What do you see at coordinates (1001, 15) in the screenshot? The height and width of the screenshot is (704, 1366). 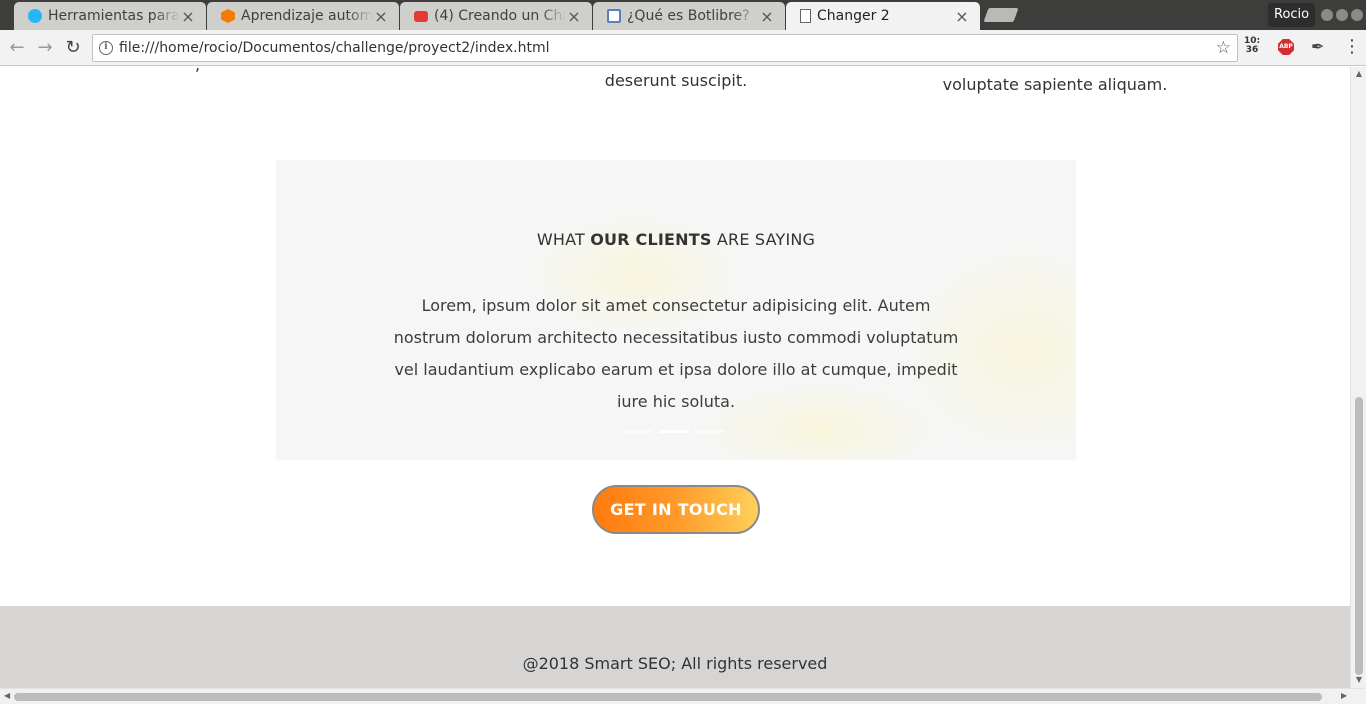 I see `new-tab-button` at bounding box center [1001, 15].